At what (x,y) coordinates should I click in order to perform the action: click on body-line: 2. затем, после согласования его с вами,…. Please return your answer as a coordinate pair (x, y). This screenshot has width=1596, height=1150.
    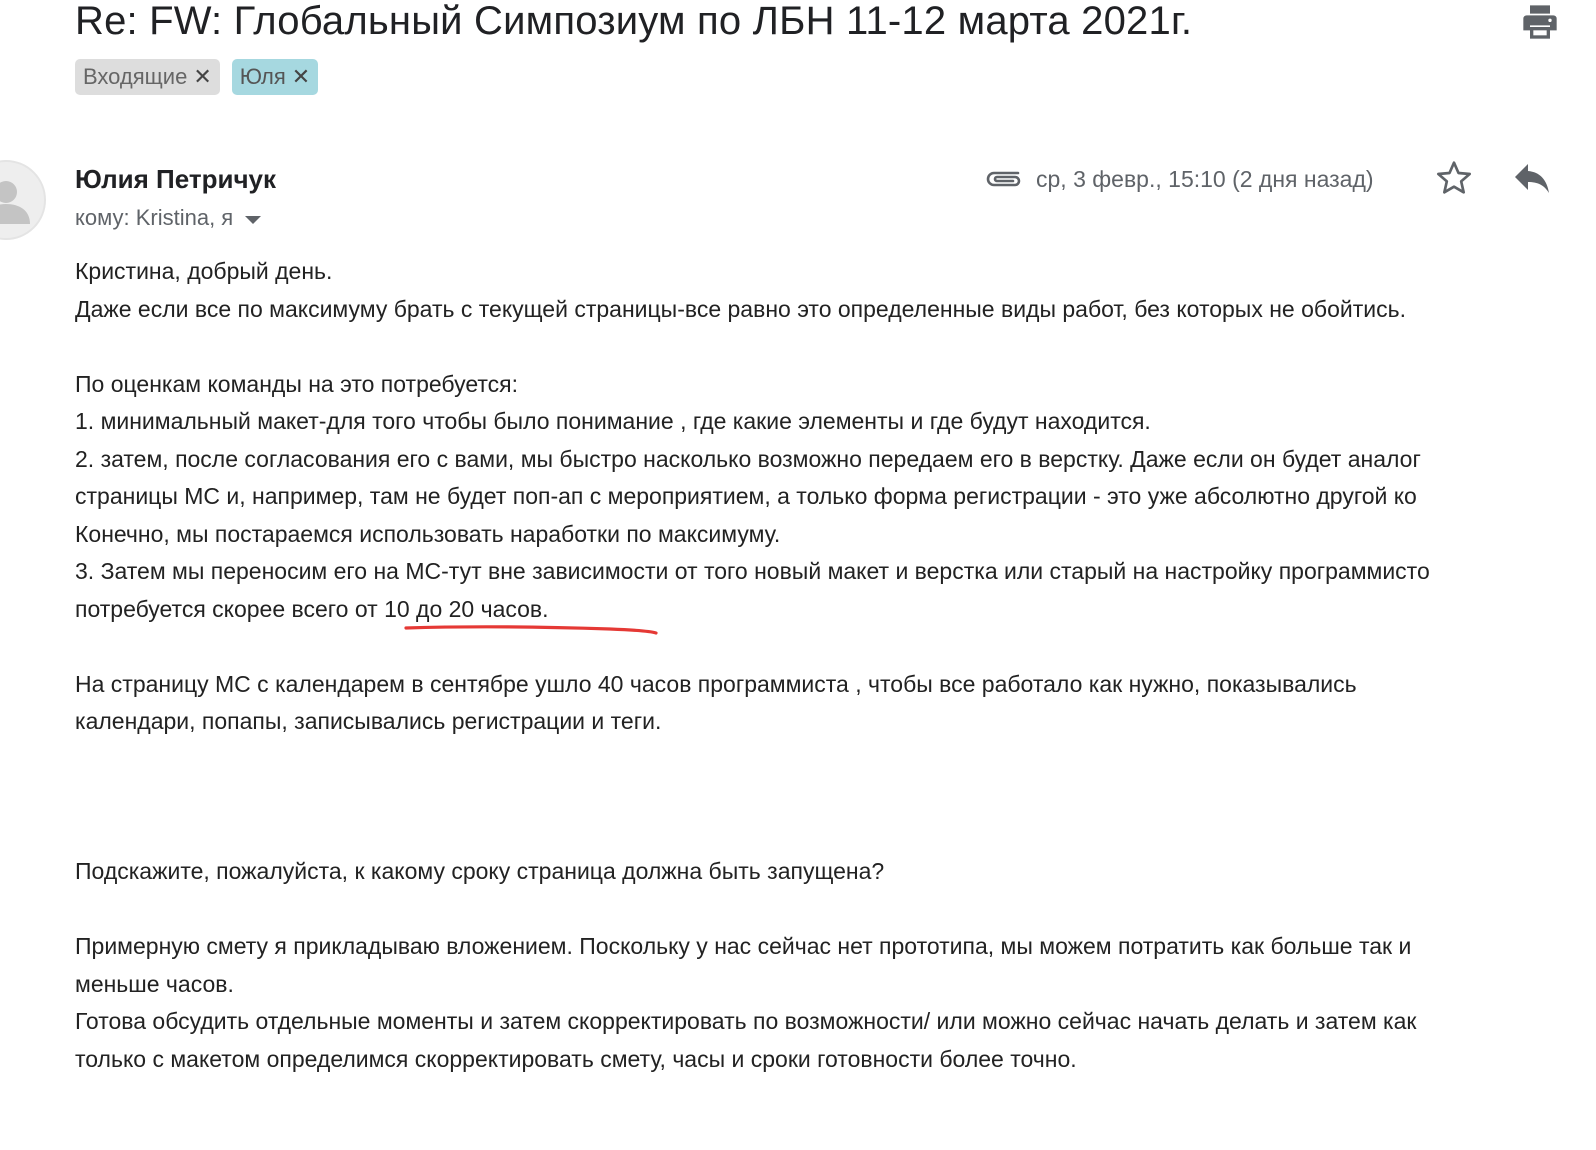
    Looking at the image, I should click on (748, 458).